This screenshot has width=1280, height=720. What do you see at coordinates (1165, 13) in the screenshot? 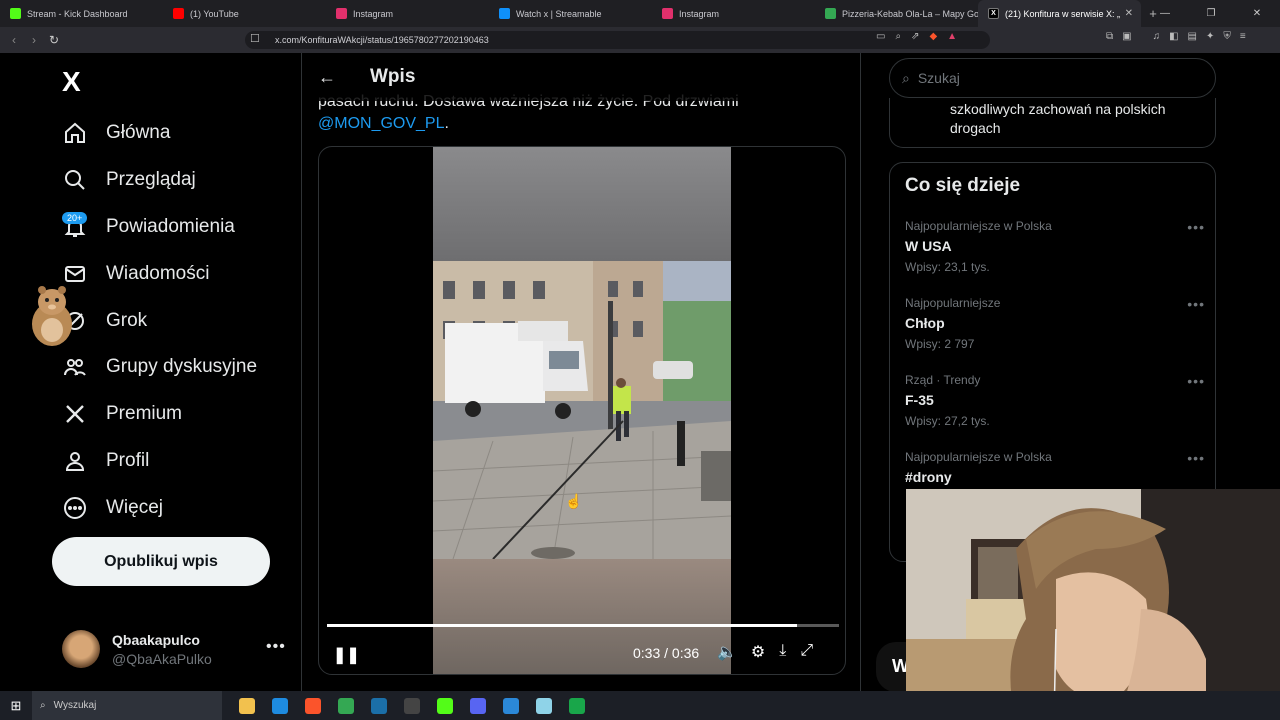
I see `minimize-icon: —` at bounding box center [1165, 13].